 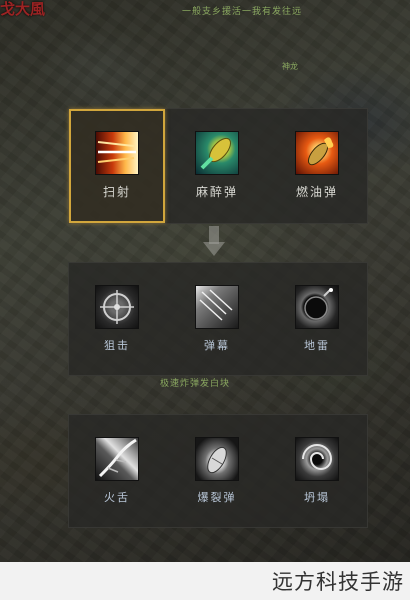 I want to click on watermark-text: 远方科技手游, so click(x=338, y=582).